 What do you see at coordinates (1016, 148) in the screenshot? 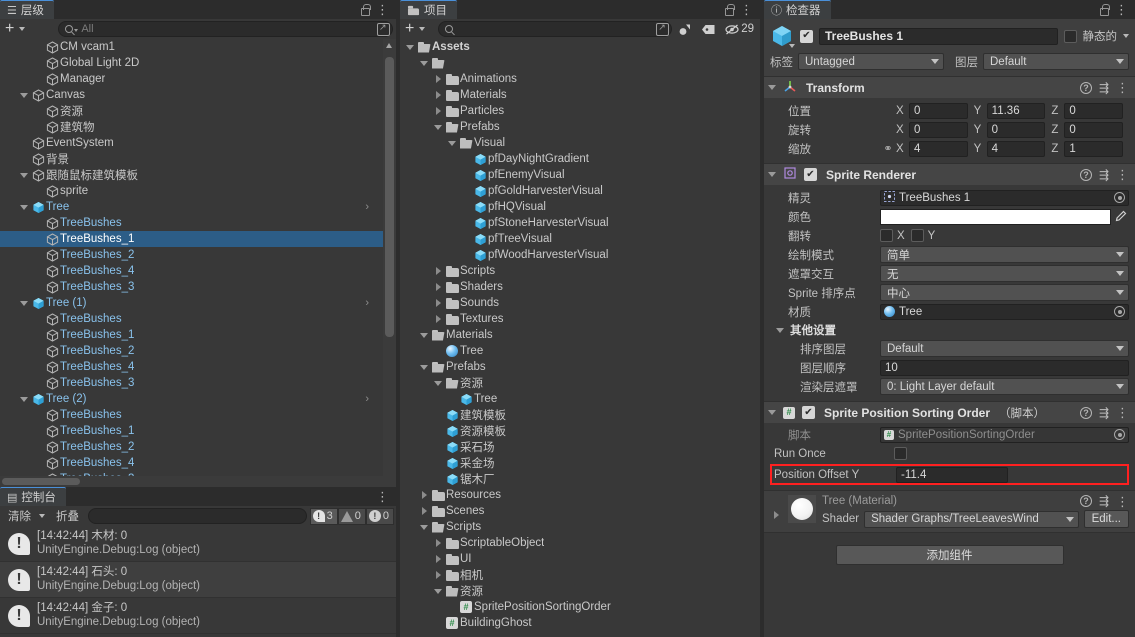
I see `transform-y-input: 4` at bounding box center [1016, 148].